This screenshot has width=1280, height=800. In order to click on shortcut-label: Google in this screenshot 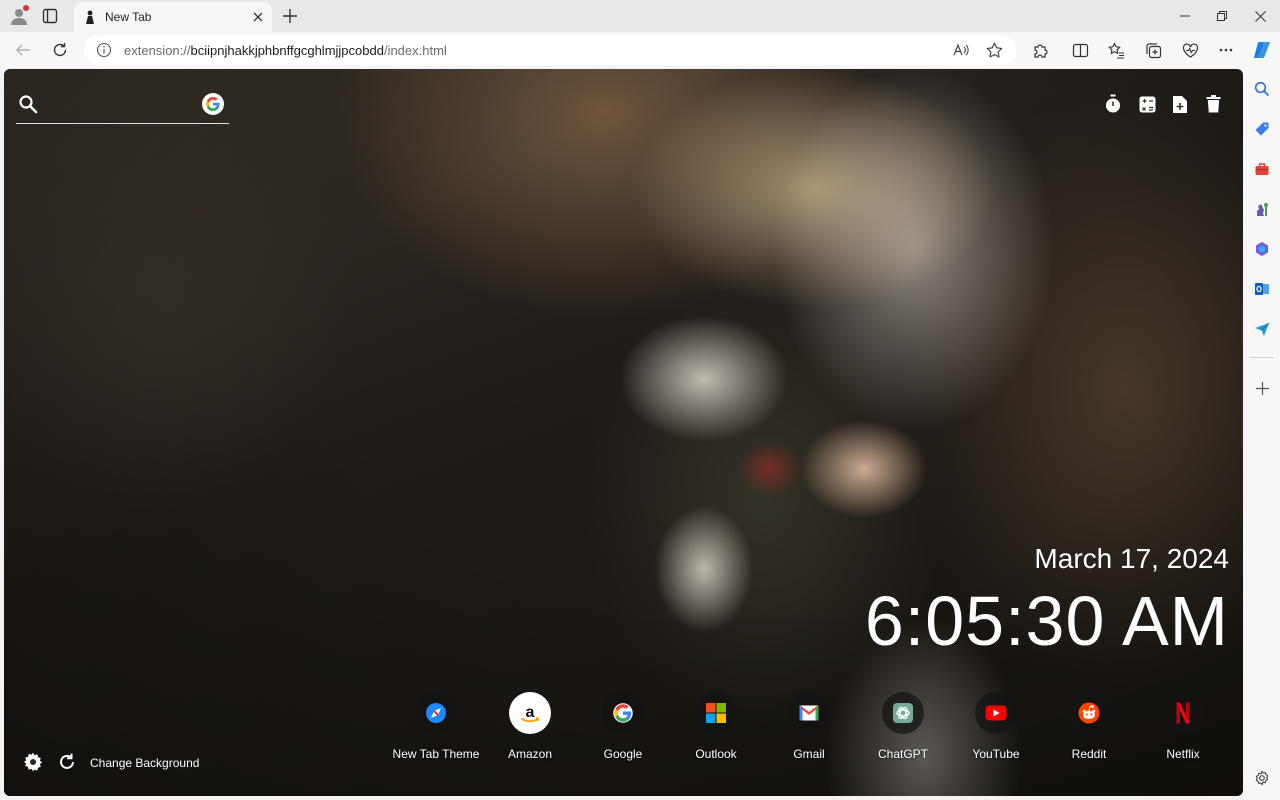, I will do `click(623, 754)`.